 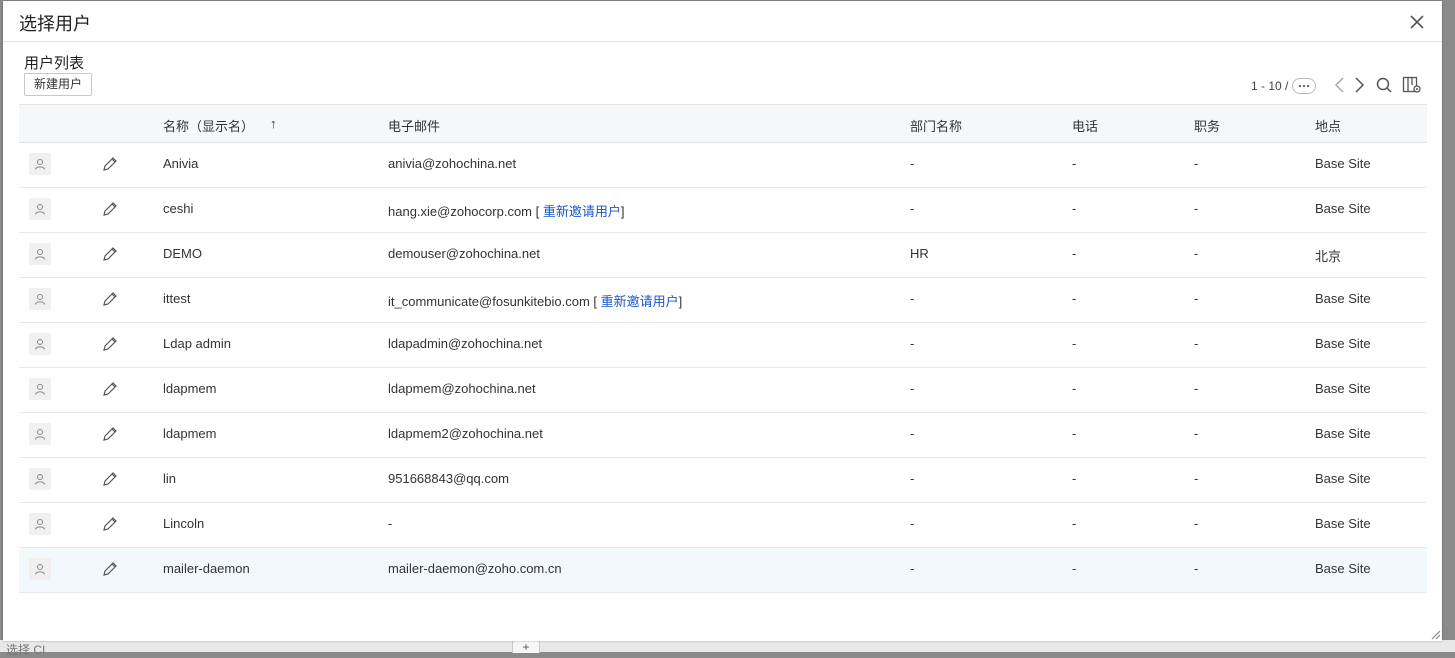 What do you see at coordinates (178, 208) in the screenshot?
I see `cell-name: ceshi` at bounding box center [178, 208].